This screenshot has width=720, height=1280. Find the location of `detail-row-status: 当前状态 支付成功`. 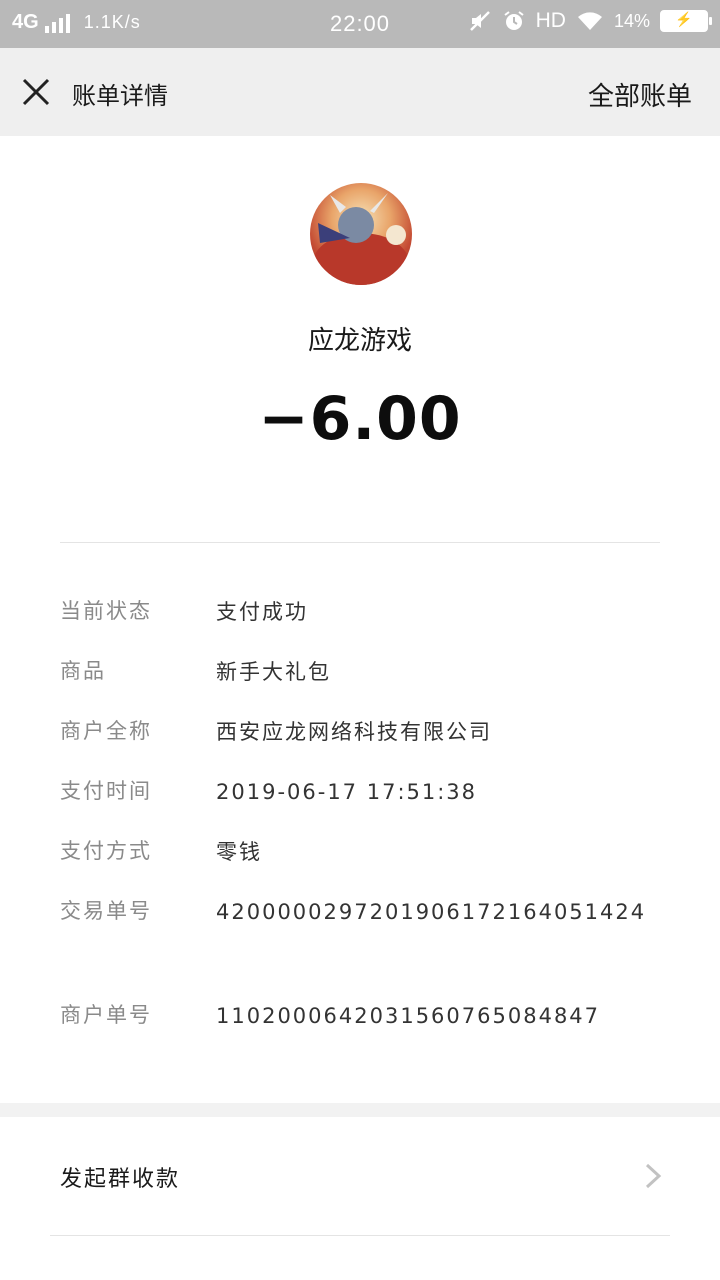

detail-row-status: 当前状态 支付成功 is located at coordinates (358, 612).